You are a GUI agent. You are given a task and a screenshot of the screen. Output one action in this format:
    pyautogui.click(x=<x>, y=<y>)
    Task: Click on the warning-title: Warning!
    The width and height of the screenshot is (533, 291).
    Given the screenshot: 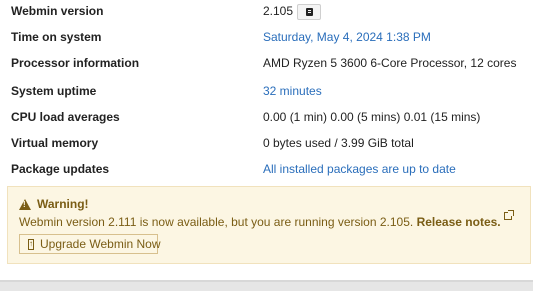 What is the action you would take?
    pyautogui.click(x=54, y=204)
    